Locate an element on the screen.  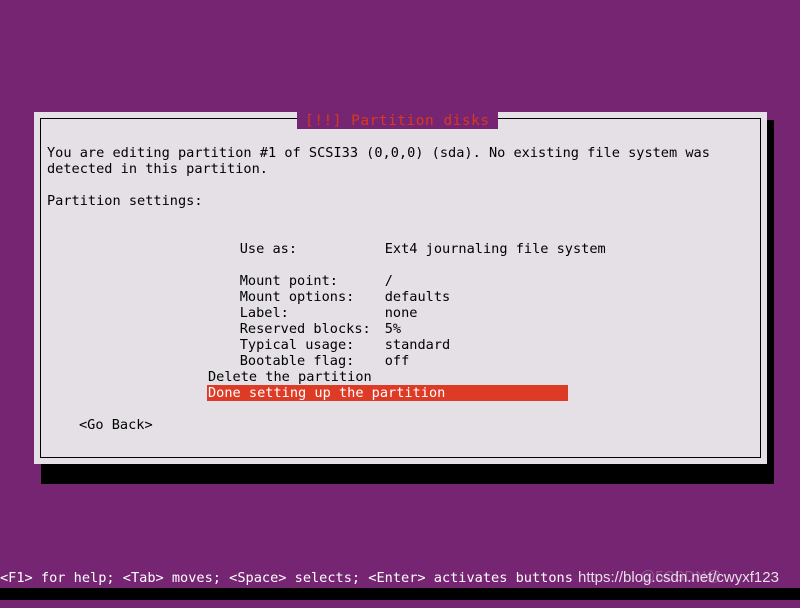
settings-value: off is located at coordinates (397, 361).